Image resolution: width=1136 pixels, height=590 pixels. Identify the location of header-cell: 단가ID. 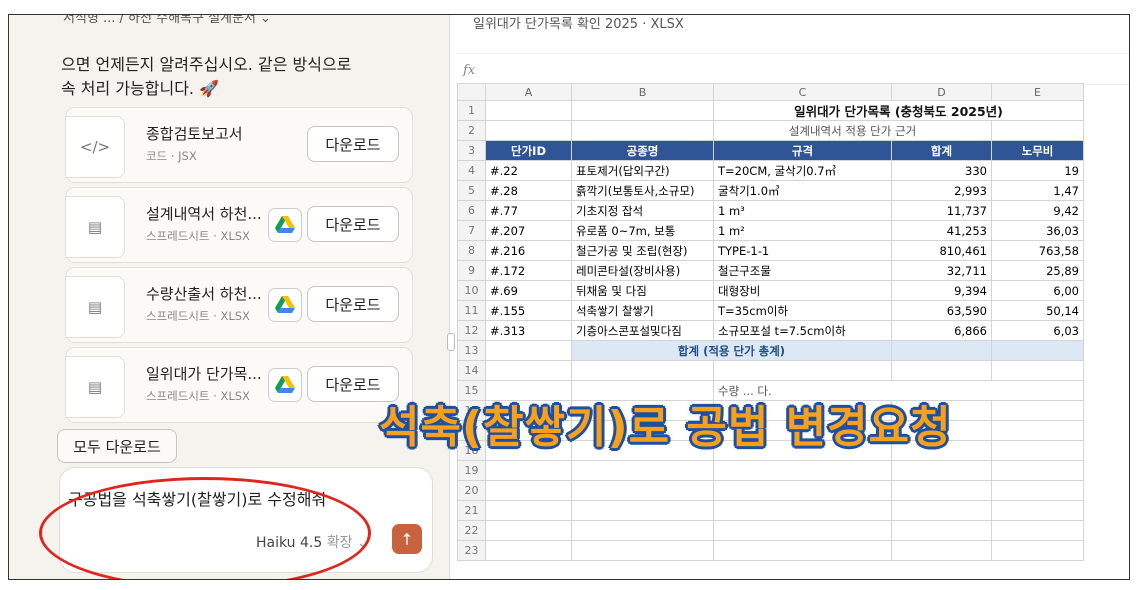
(528, 150).